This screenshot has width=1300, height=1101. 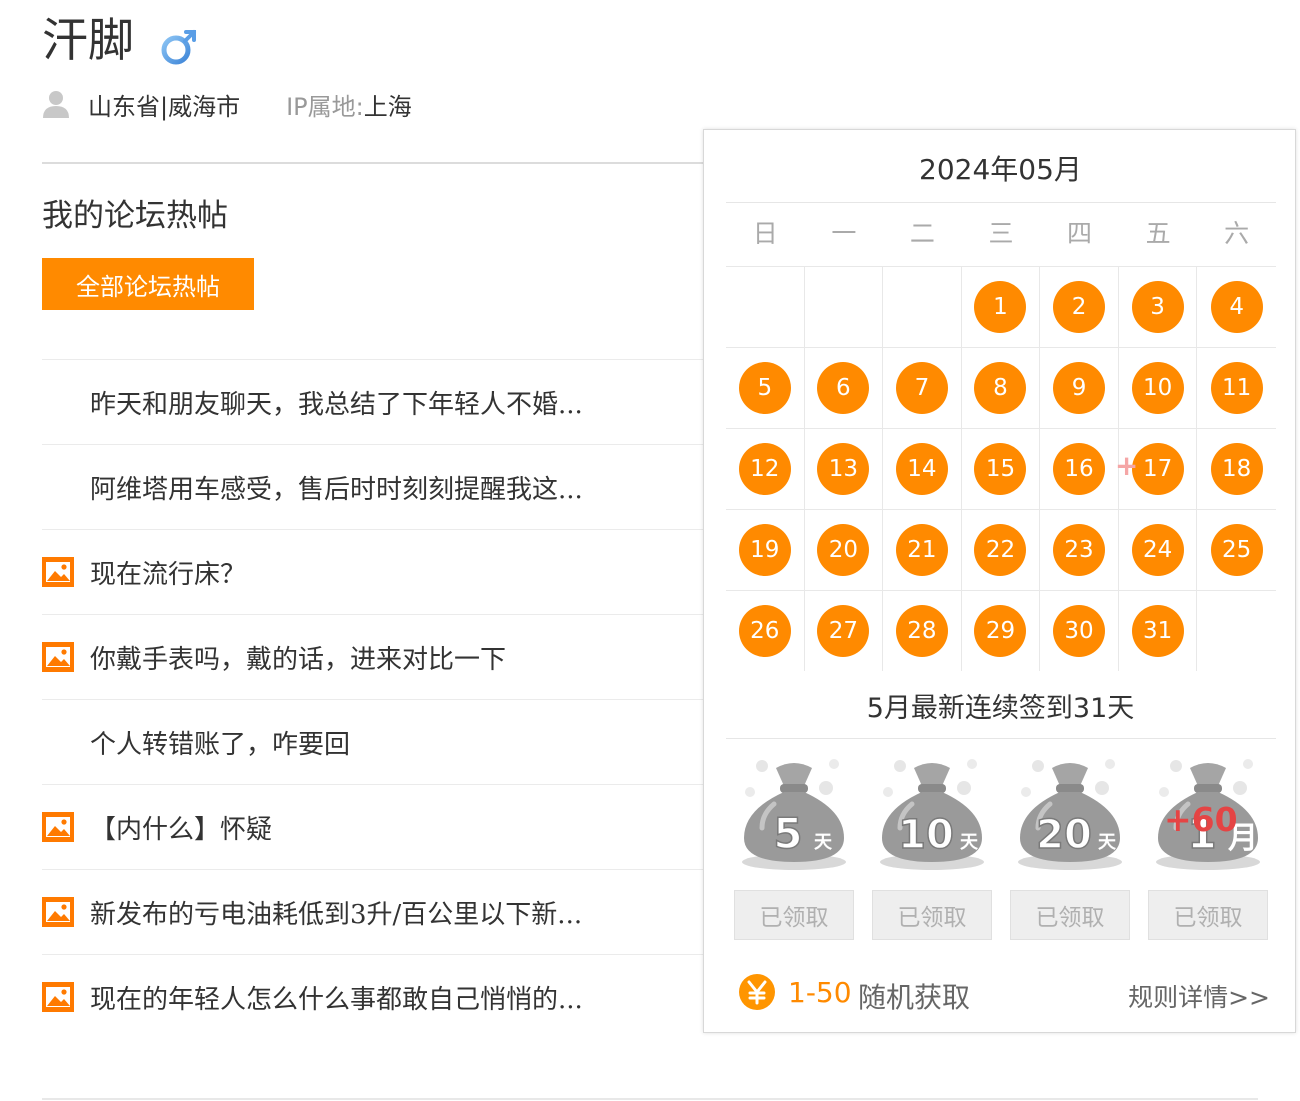 I want to click on weekday-header-row: 日一二三四五六, so click(x=1001, y=234).